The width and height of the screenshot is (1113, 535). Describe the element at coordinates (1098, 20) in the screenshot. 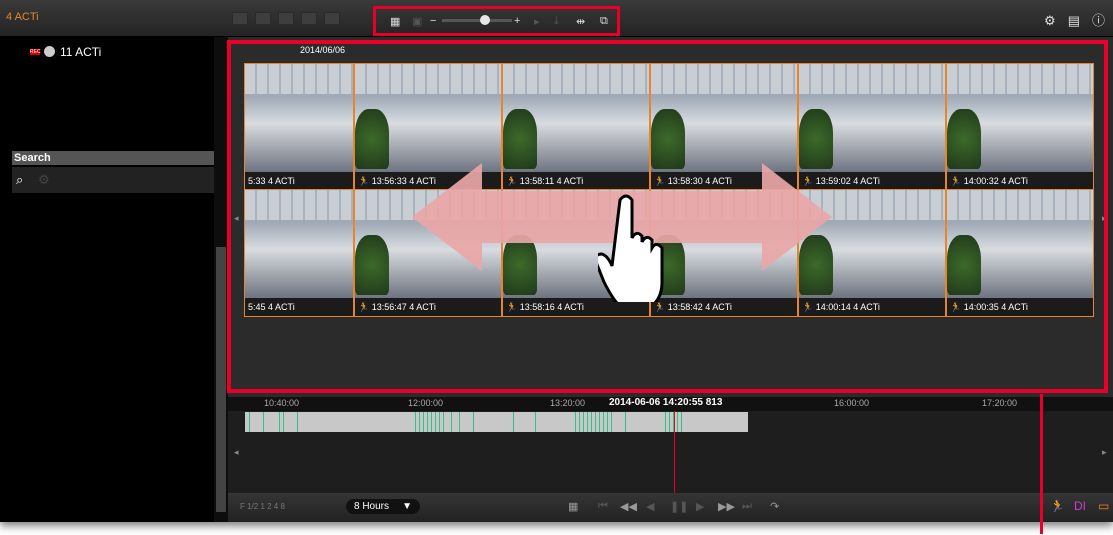

I see `info-icon: ⓘ` at that location.